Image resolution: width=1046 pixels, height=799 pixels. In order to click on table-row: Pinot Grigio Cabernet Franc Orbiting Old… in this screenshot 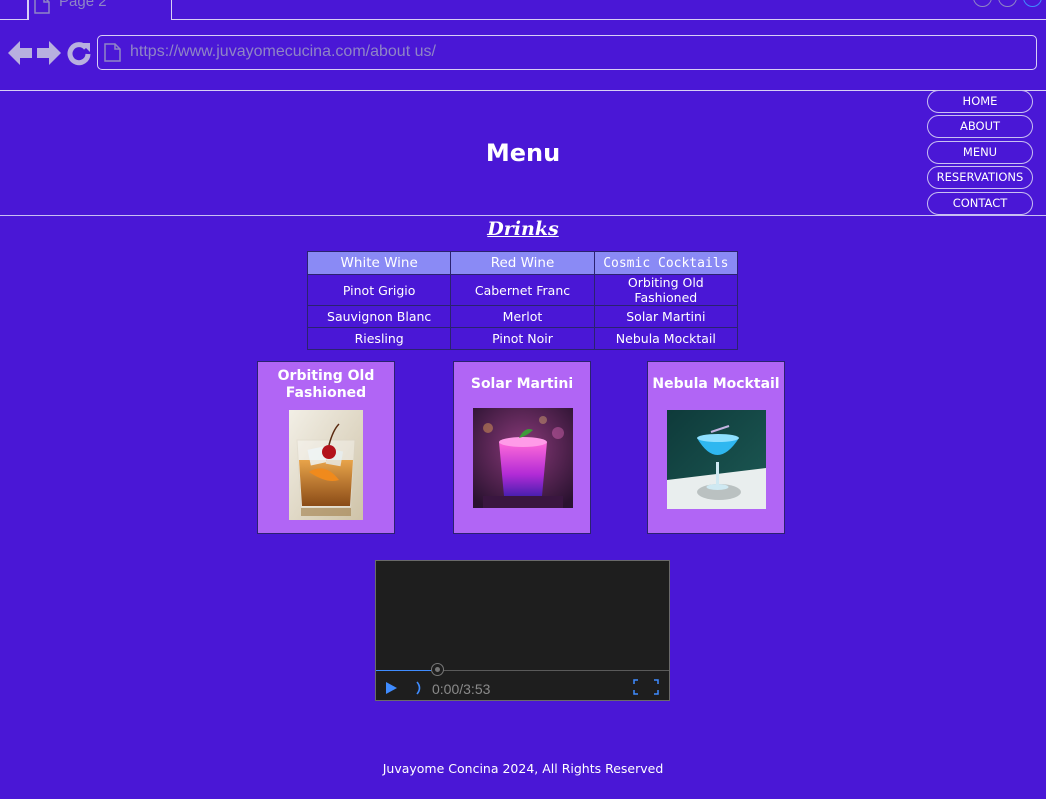, I will do `click(522, 290)`.